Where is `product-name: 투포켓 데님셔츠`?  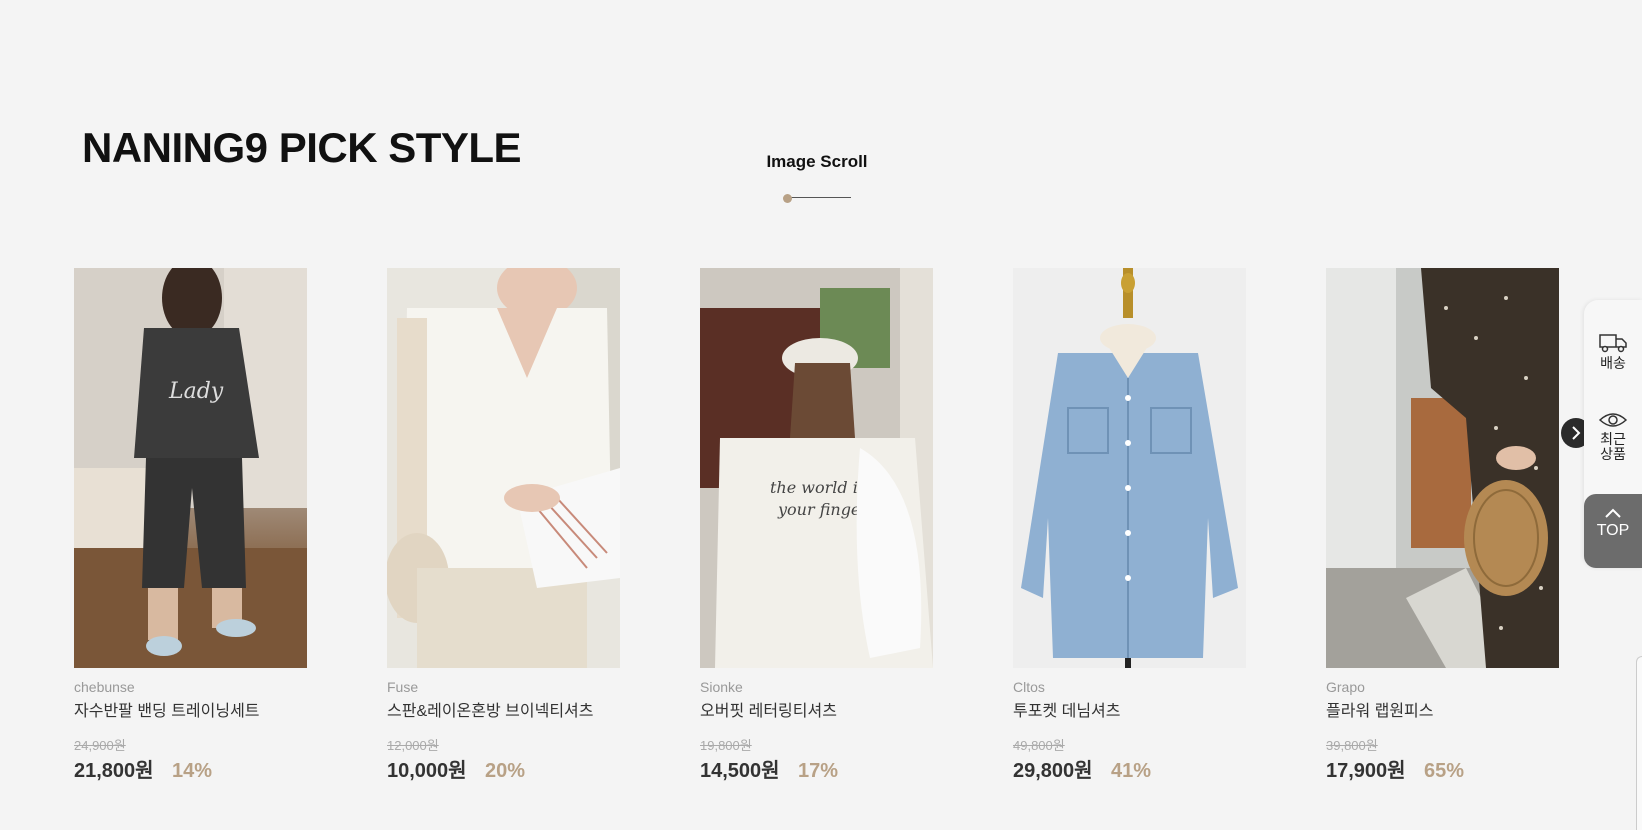 product-name: 투포켓 데님셔츠 is located at coordinates (1129, 712).